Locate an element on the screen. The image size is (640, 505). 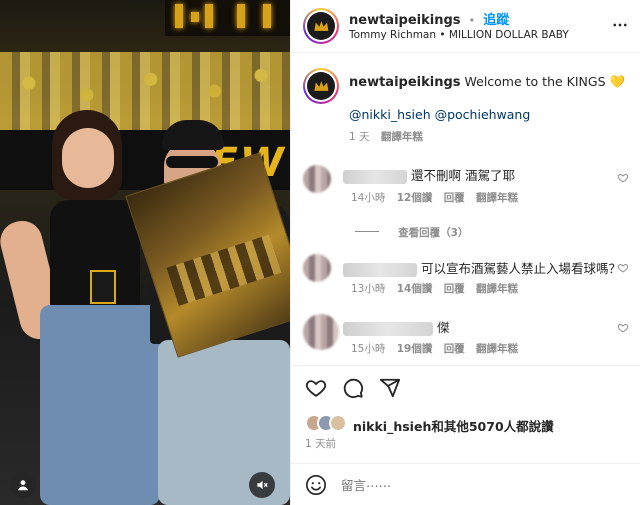
comment-3: 傑 is located at coordinates (396, 326).